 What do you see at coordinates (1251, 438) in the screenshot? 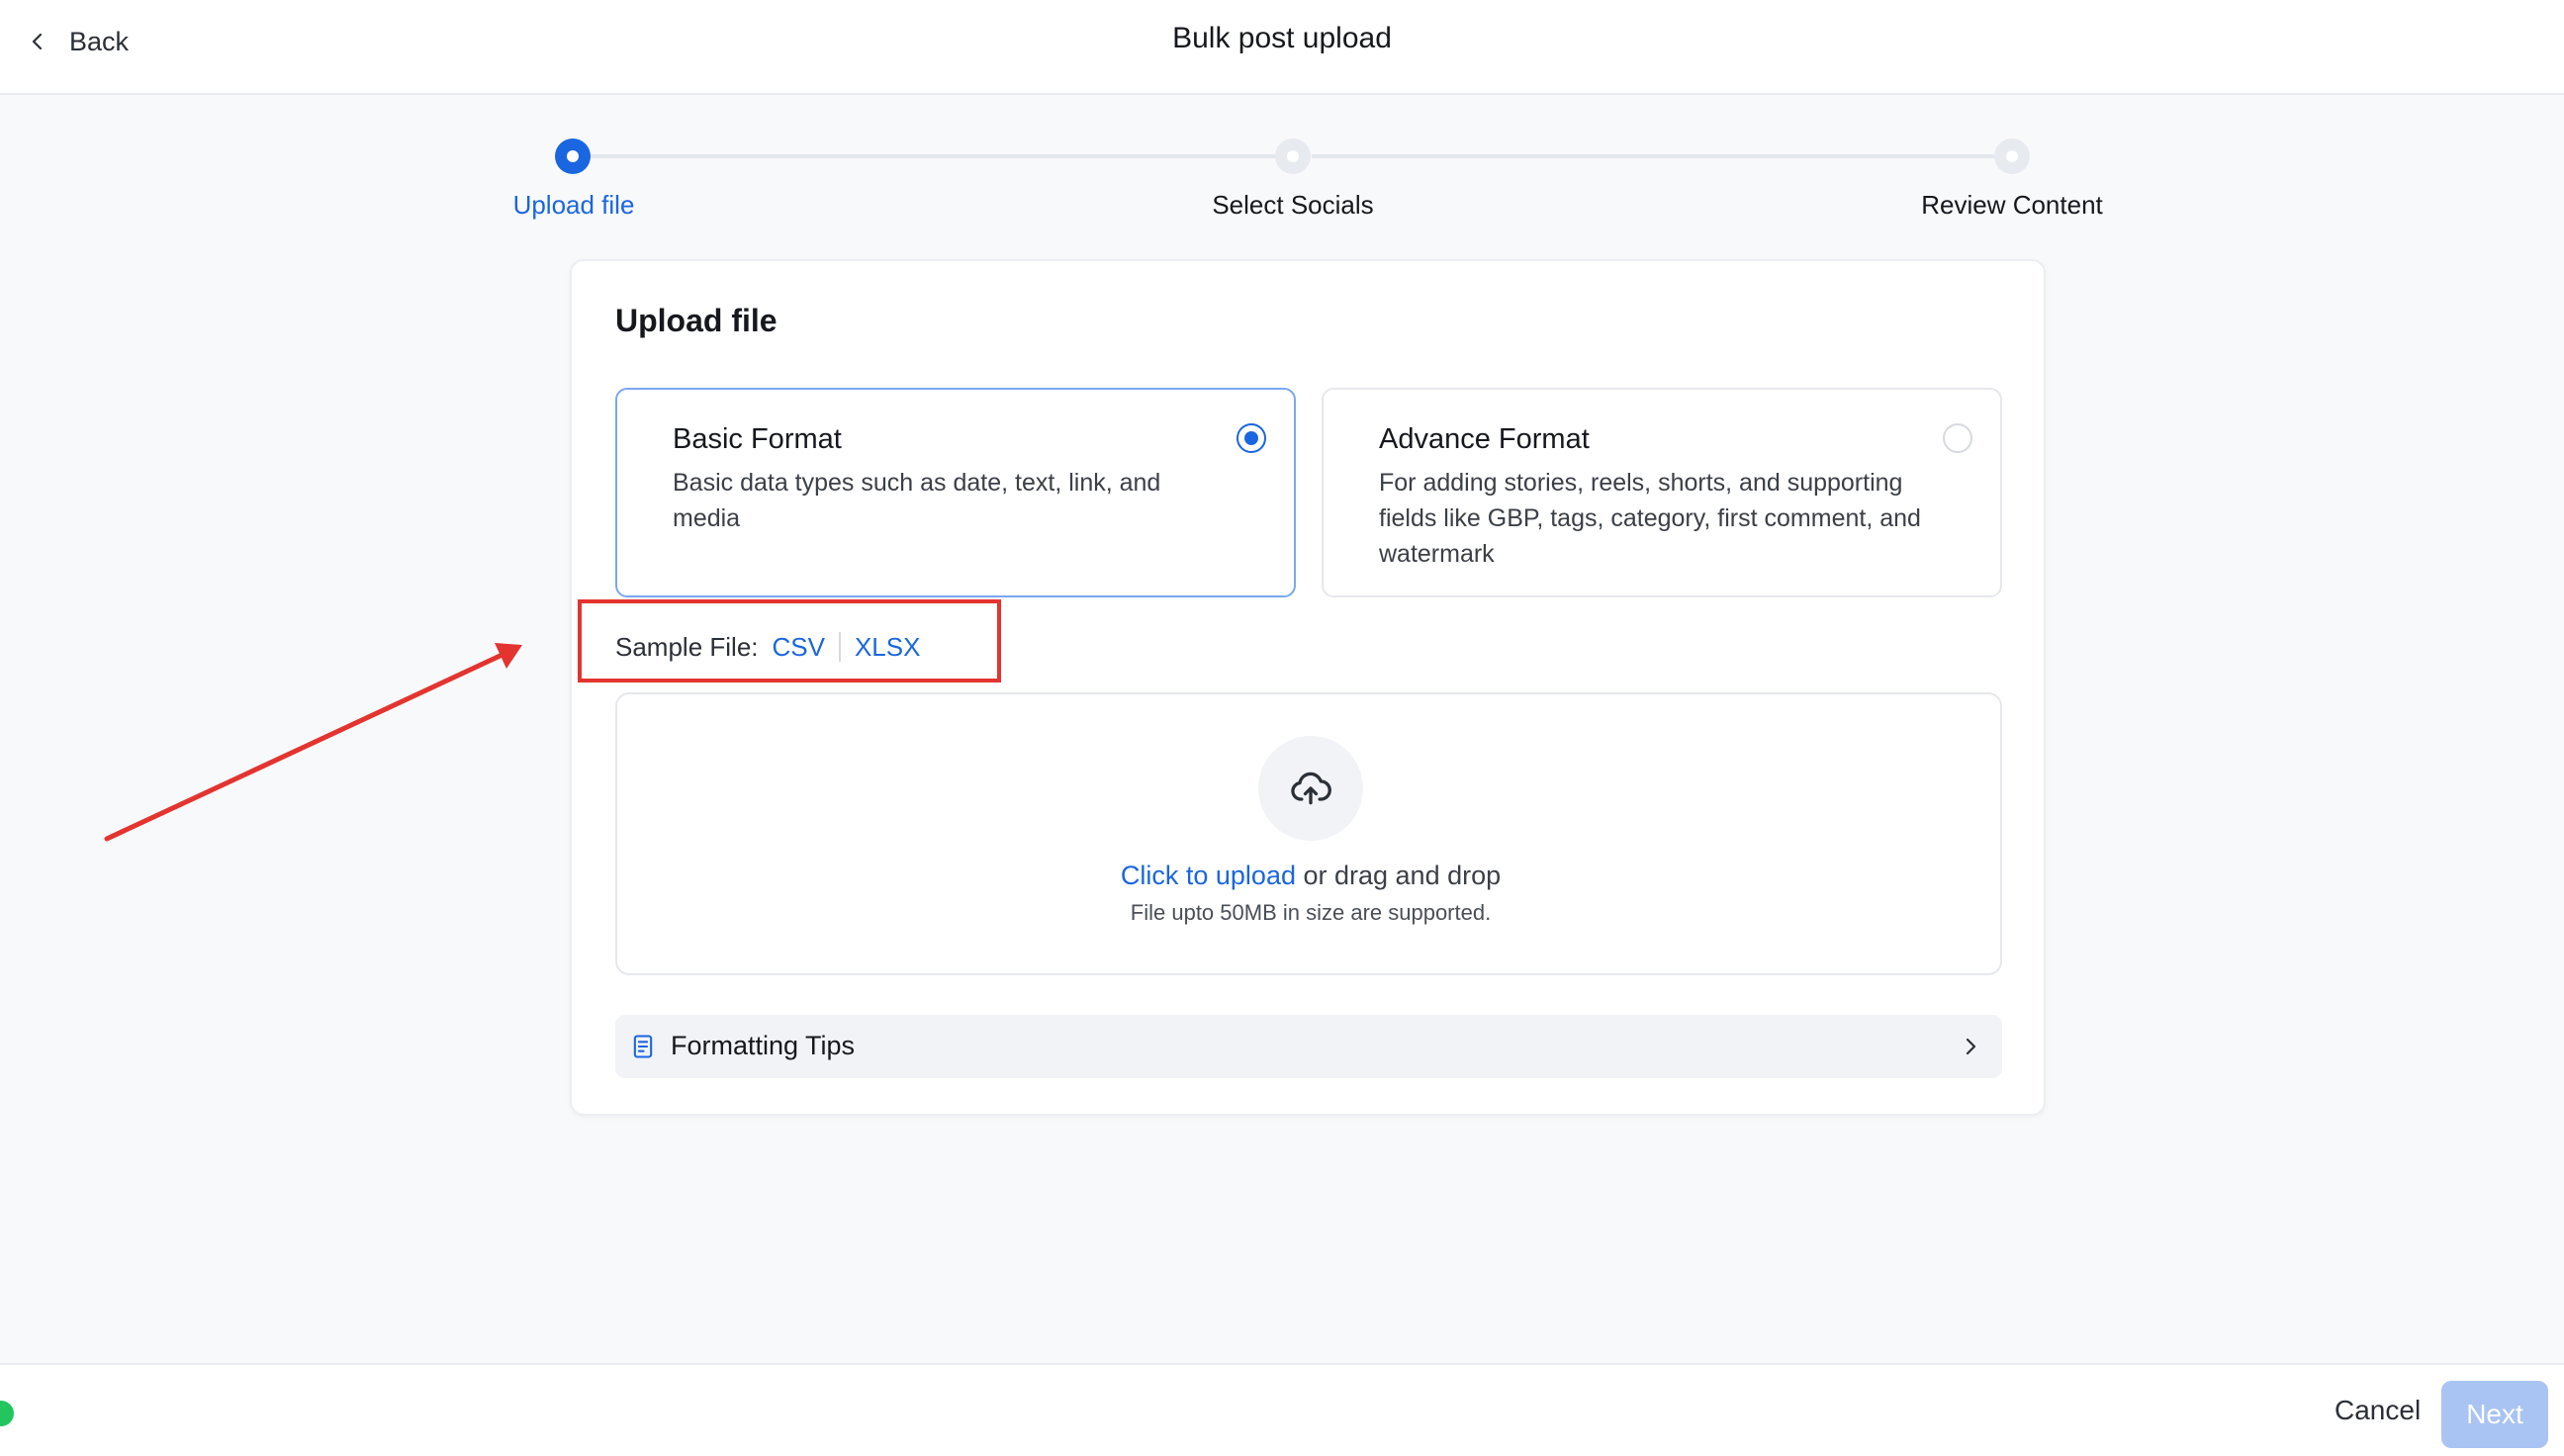
I see `basic-format-radio` at bounding box center [1251, 438].